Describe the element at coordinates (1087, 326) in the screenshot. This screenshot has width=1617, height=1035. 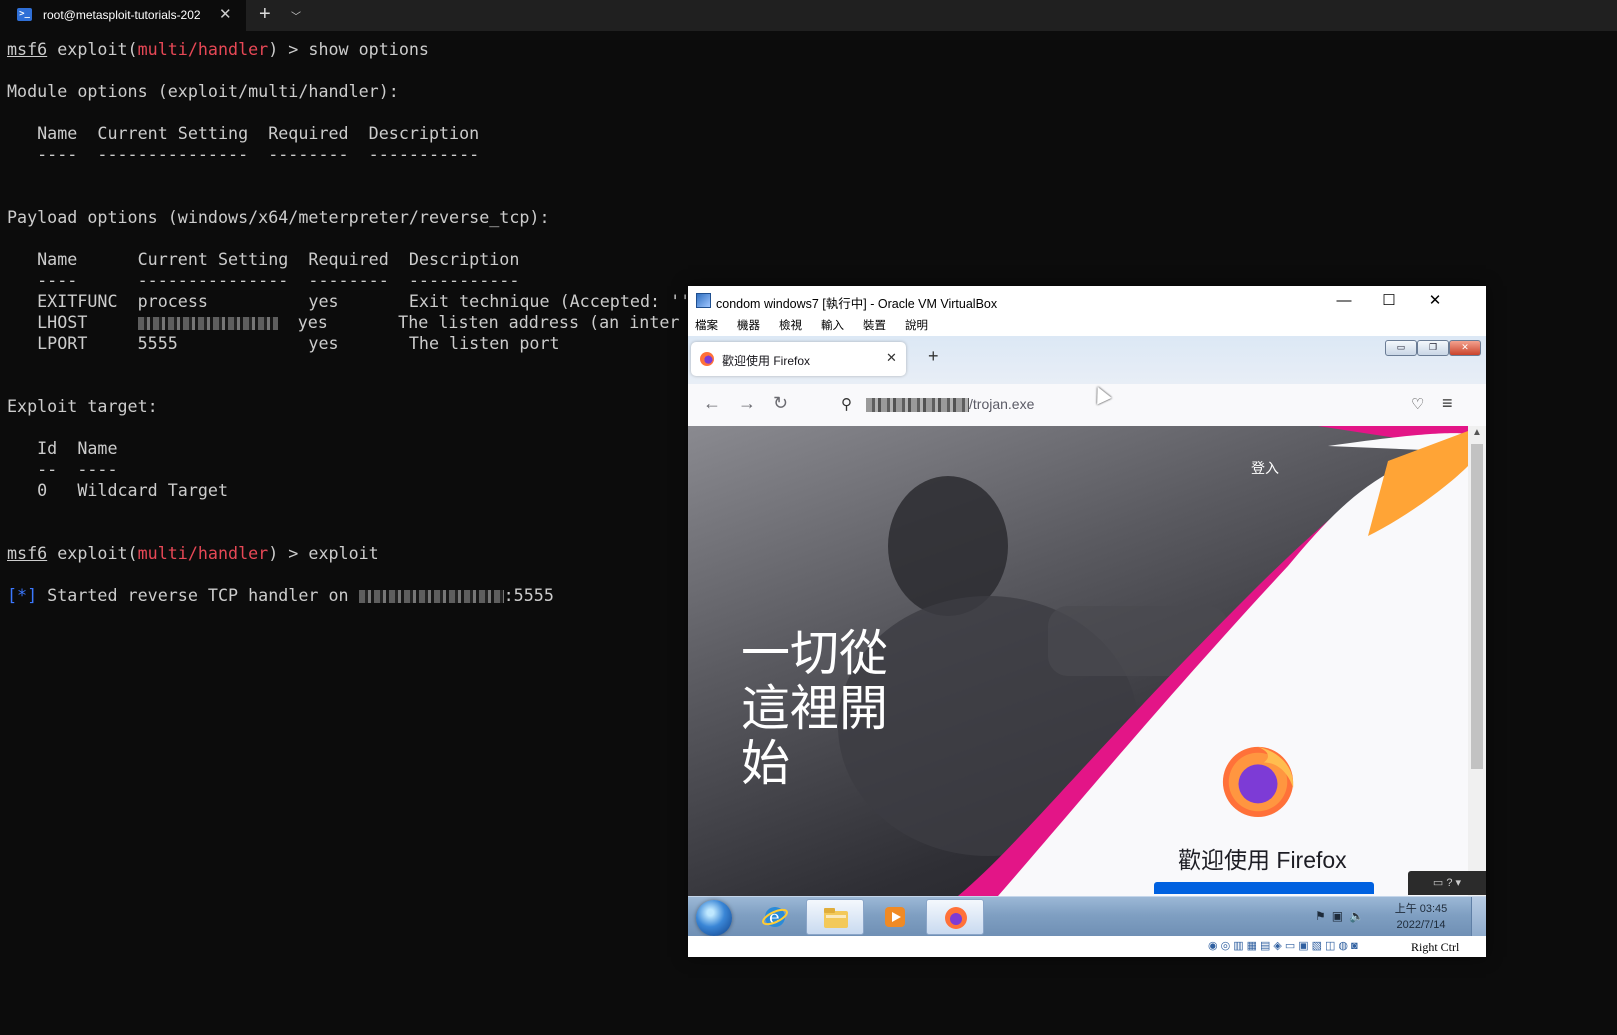
I see `vbox-menu-bar: 檔案 機器 檢視 輸入 裝置 說明` at that location.